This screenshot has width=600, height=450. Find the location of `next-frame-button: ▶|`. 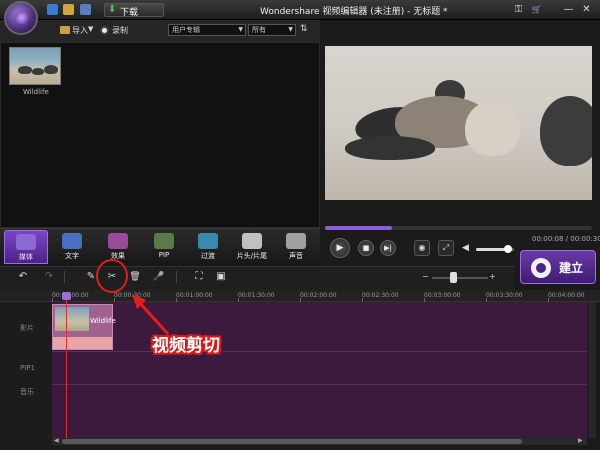

next-frame-button: ▶| is located at coordinates (388, 248).